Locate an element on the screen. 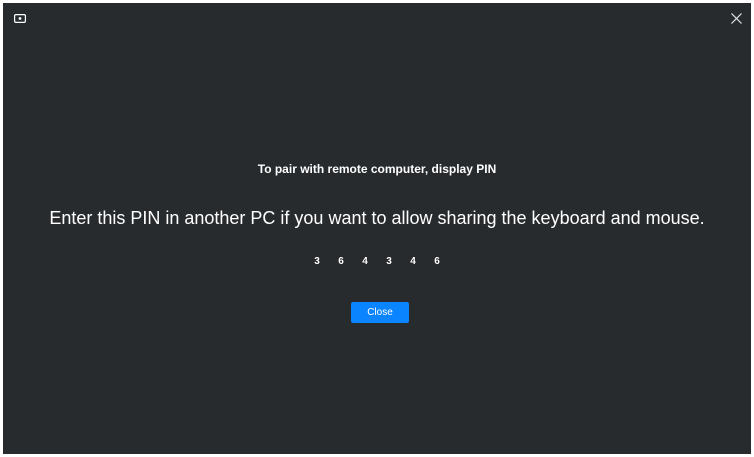 The width and height of the screenshot is (754, 457). close-button: Close is located at coordinates (380, 312).